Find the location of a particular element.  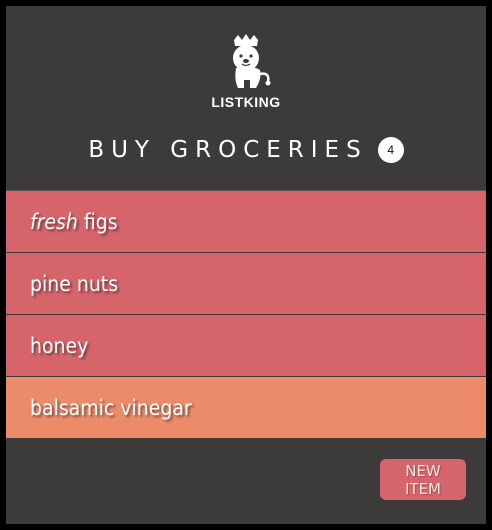

list-item: fresh figs is located at coordinates (246, 222).